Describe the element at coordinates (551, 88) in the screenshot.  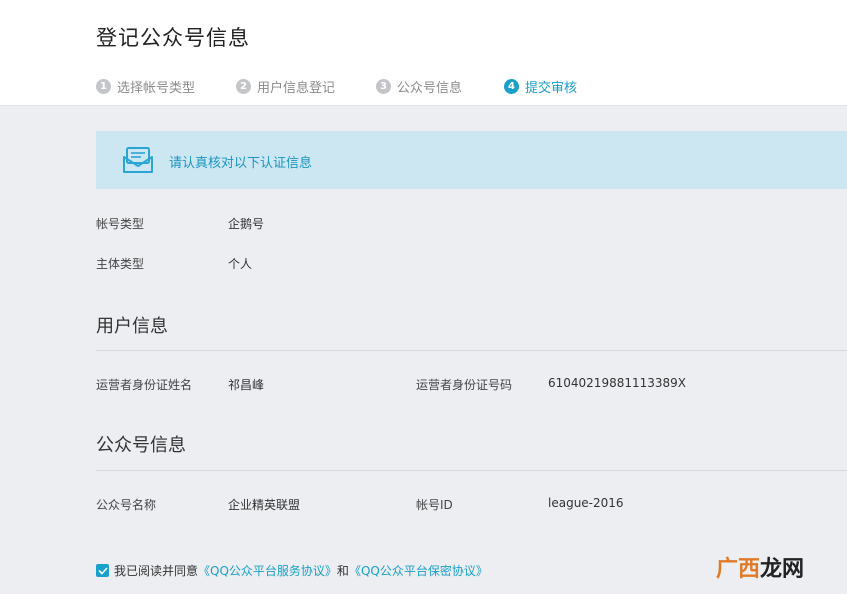
I see `step-label: 提交审核` at that location.